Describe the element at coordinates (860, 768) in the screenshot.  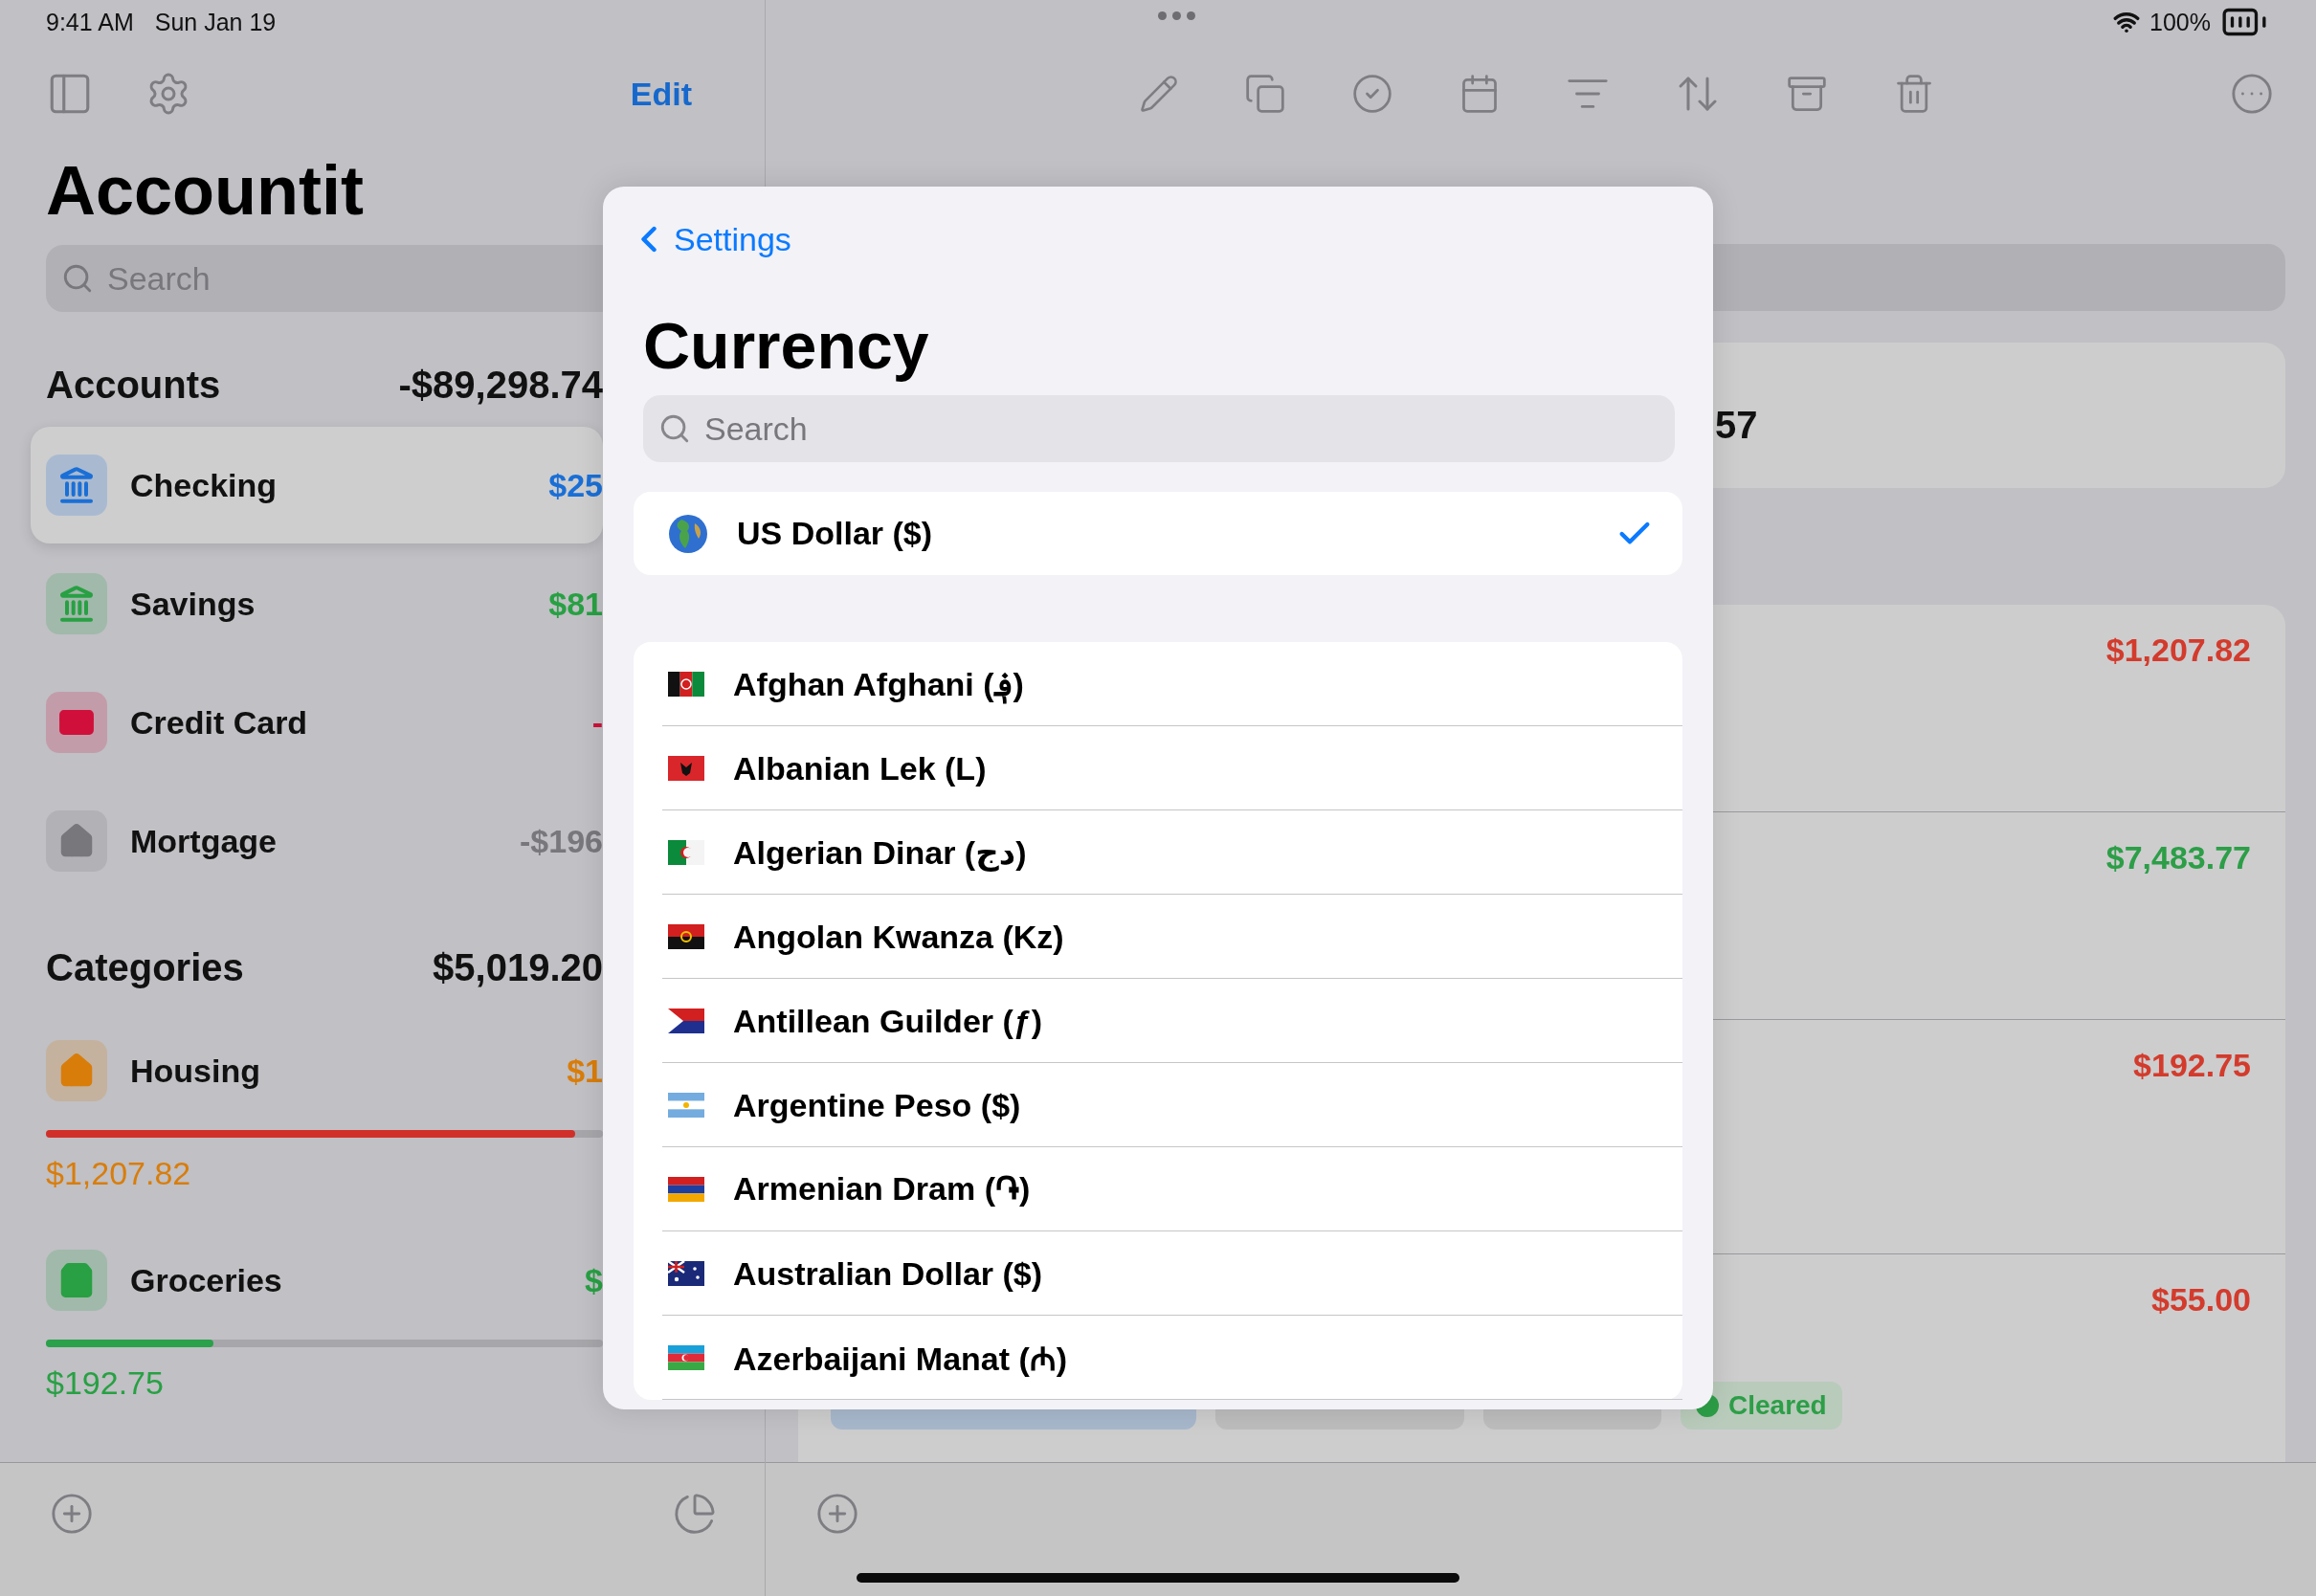
I see `currency-name: Albanian Lek (L)` at that location.